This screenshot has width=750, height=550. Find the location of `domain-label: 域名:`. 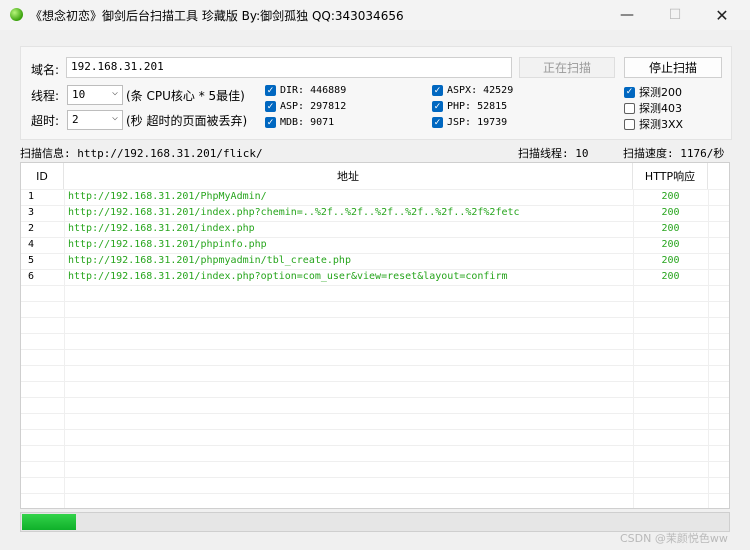

domain-label: 域名: is located at coordinates (45, 70).